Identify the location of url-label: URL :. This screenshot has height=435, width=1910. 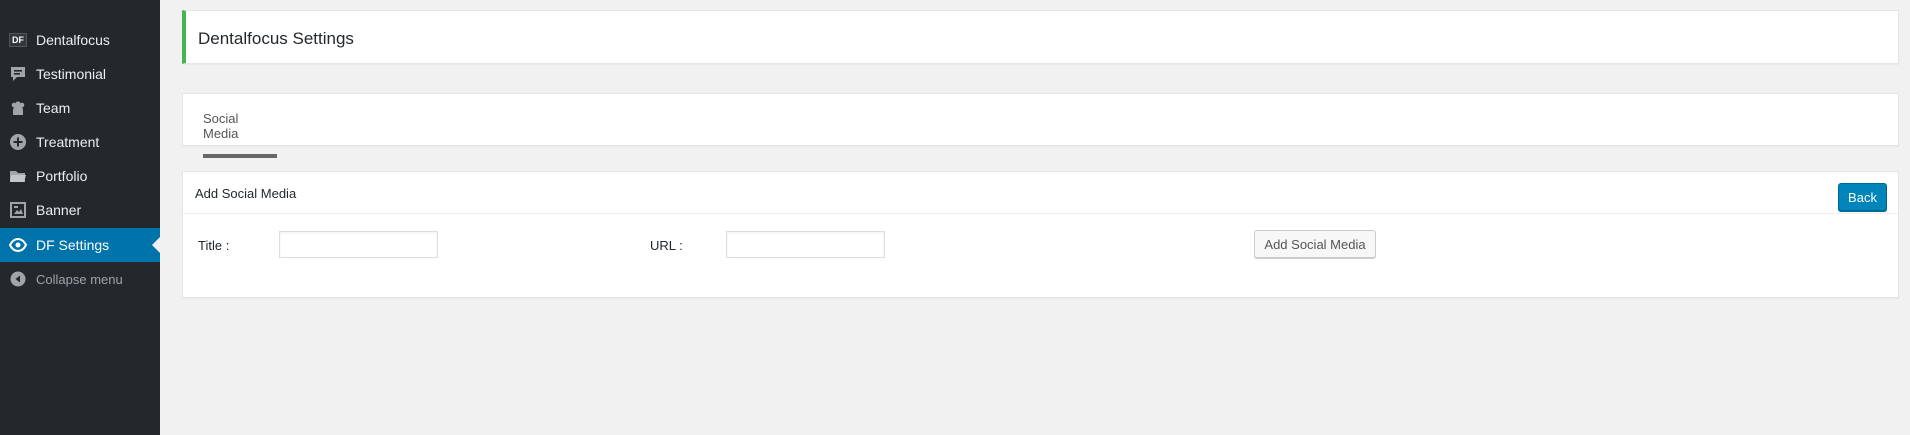
(666, 245).